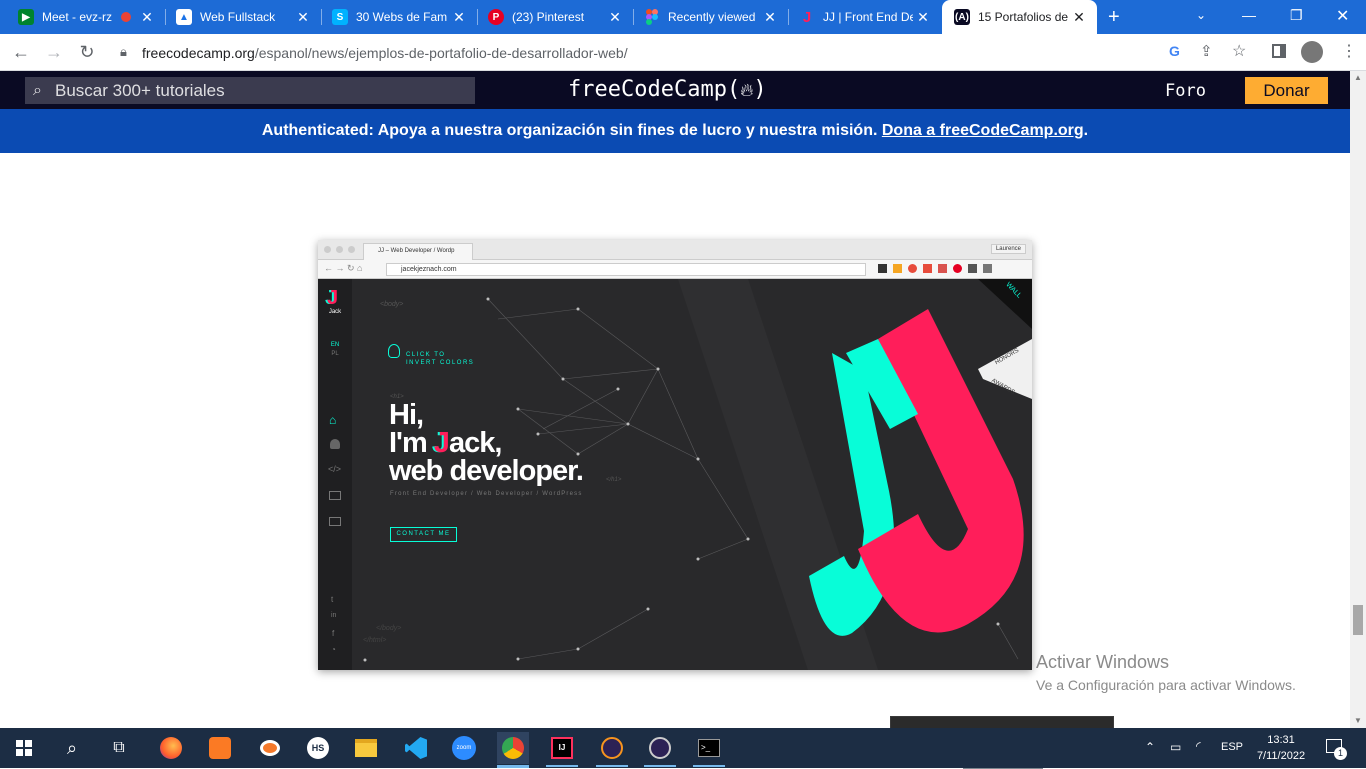 The height and width of the screenshot is (769, 1366). Describe the element at coordinates (333, 633) in the screenshot. I see `facebook-icon: f` at that location.